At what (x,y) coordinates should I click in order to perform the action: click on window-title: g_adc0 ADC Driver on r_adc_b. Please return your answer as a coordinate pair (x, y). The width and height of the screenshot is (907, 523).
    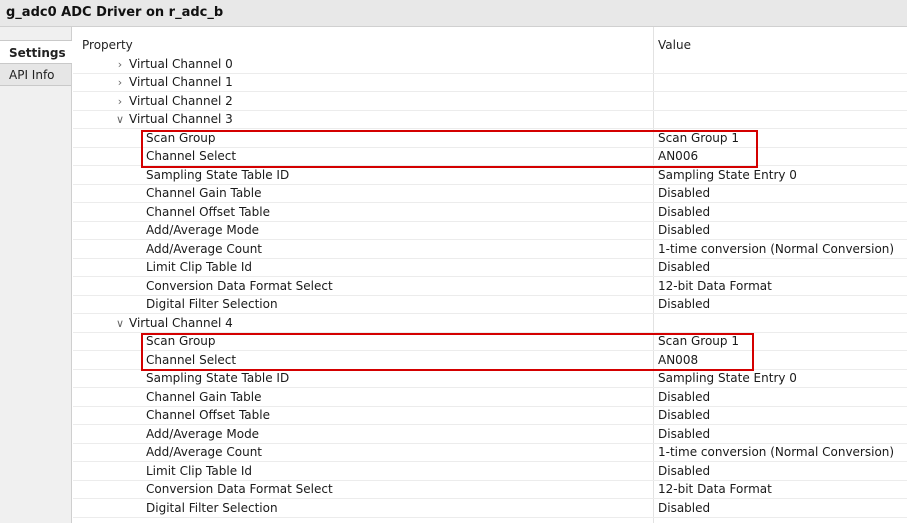
    Looking at the image, I should click on (453, 13).